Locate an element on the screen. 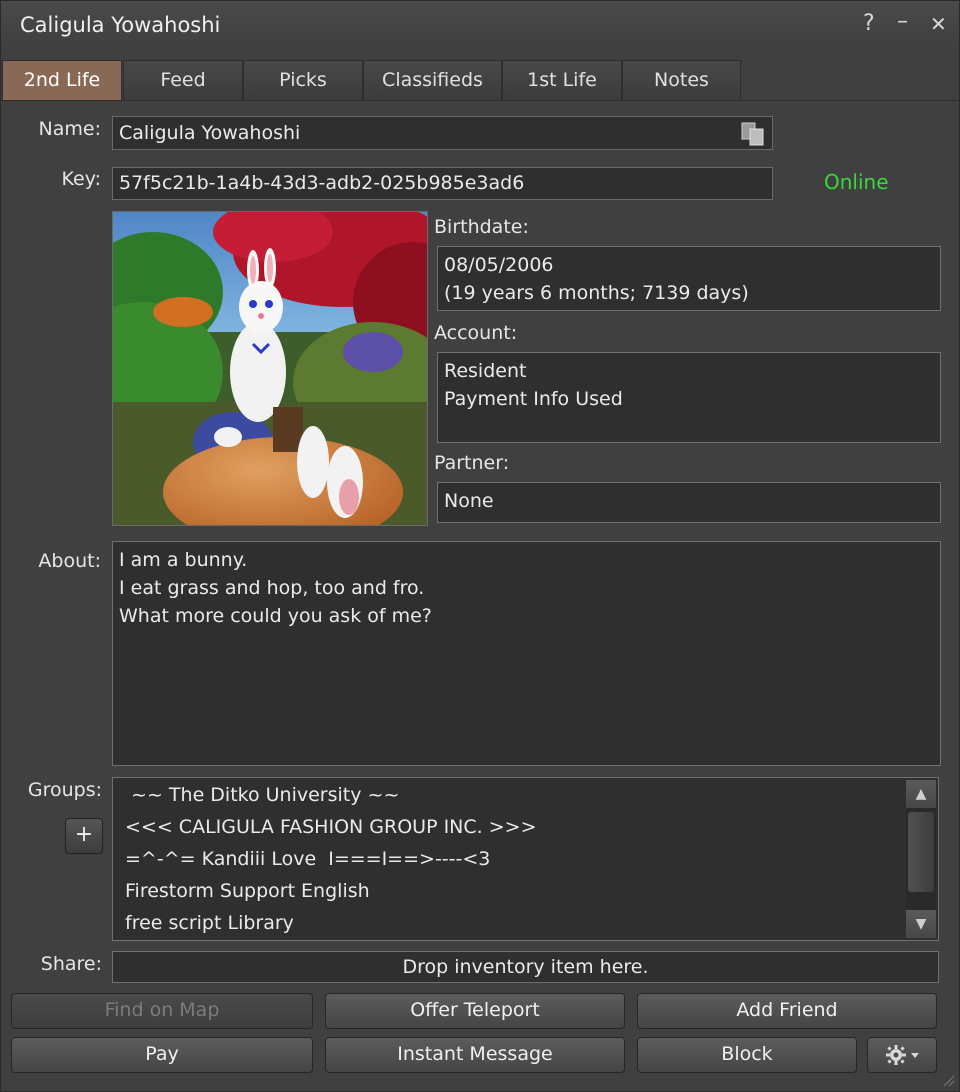 The height and width of the screenshot is (1092, 960). close-icon: ✕ is located at coordinates (938, 24).